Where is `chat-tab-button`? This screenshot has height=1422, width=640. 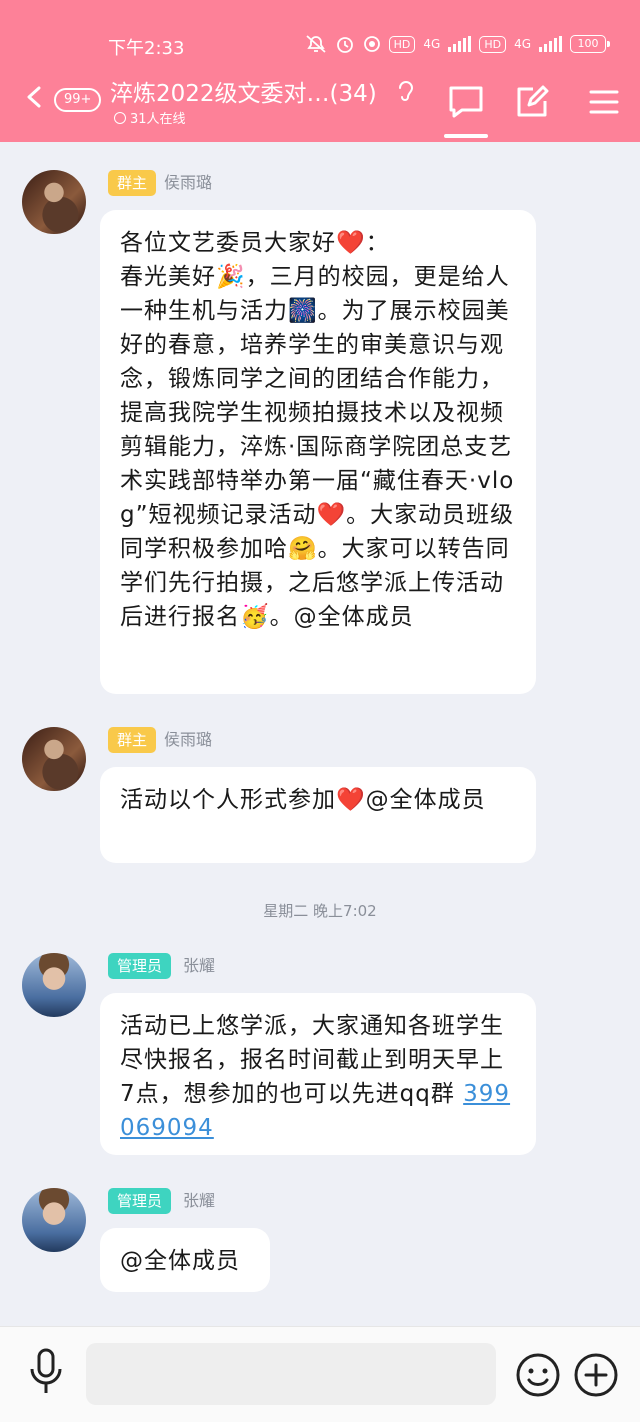 chat-tab-button is located at coordinates (466, 102).